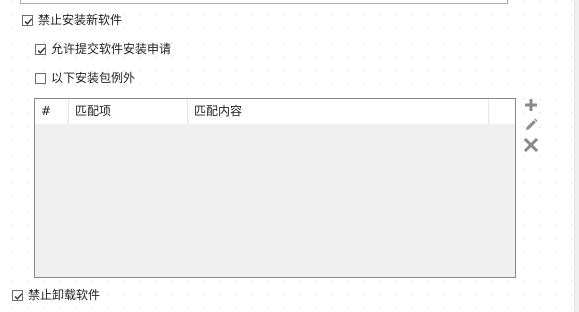 The width and height of the screenshot is (579, 312). What do you see at coordinates (502, 111) in the screenshot?
I see `column-header-extra` at bounding box center [502, 111].